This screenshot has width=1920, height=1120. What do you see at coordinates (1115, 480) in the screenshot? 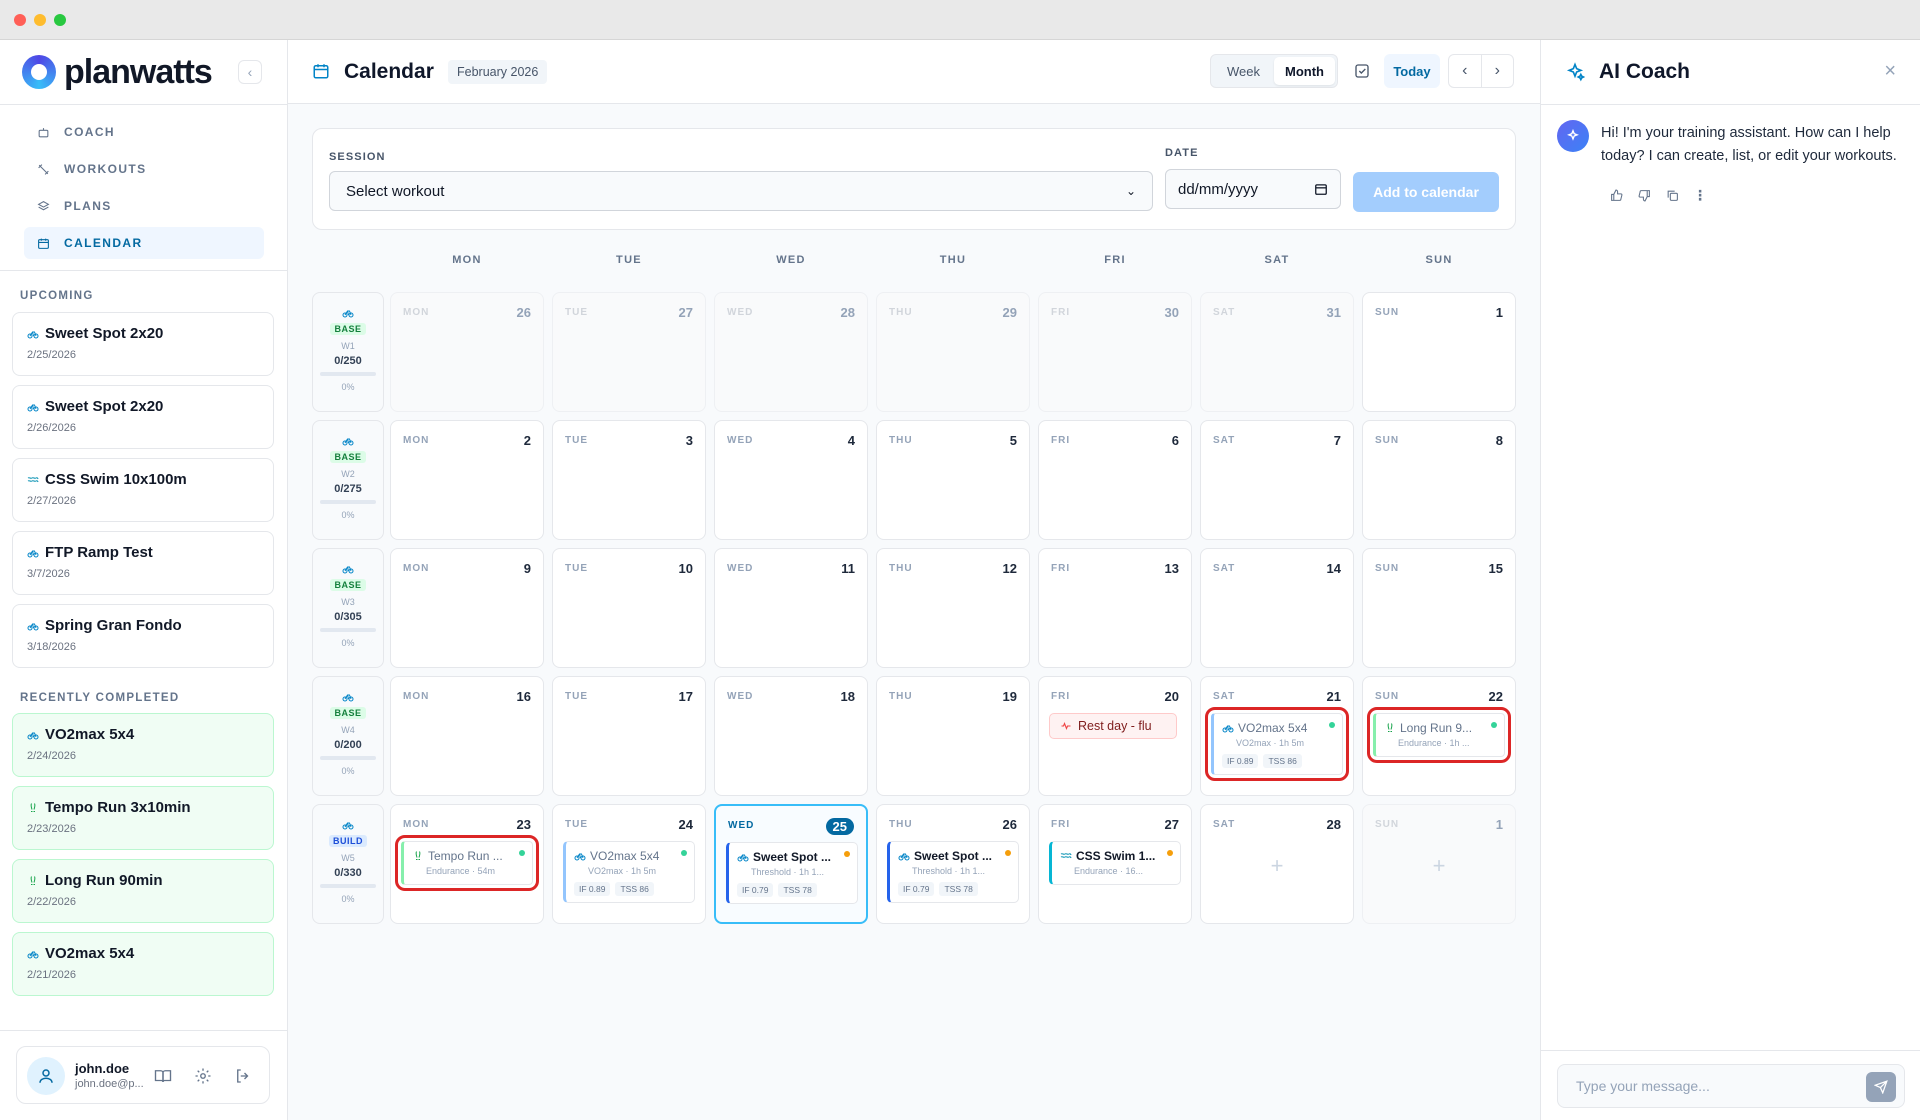
I see `day-cell: FRI 6` at bounding box center [1115, 480].